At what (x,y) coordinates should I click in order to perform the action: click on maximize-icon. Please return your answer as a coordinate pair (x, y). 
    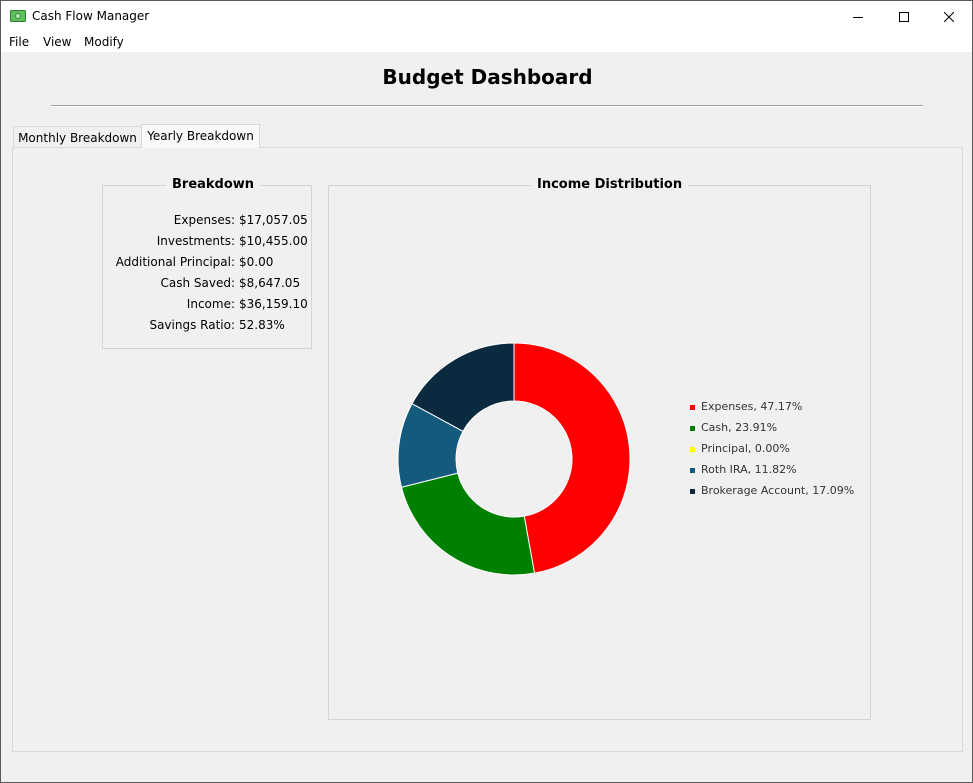
    Looking at the image, I should click on (904, 16).